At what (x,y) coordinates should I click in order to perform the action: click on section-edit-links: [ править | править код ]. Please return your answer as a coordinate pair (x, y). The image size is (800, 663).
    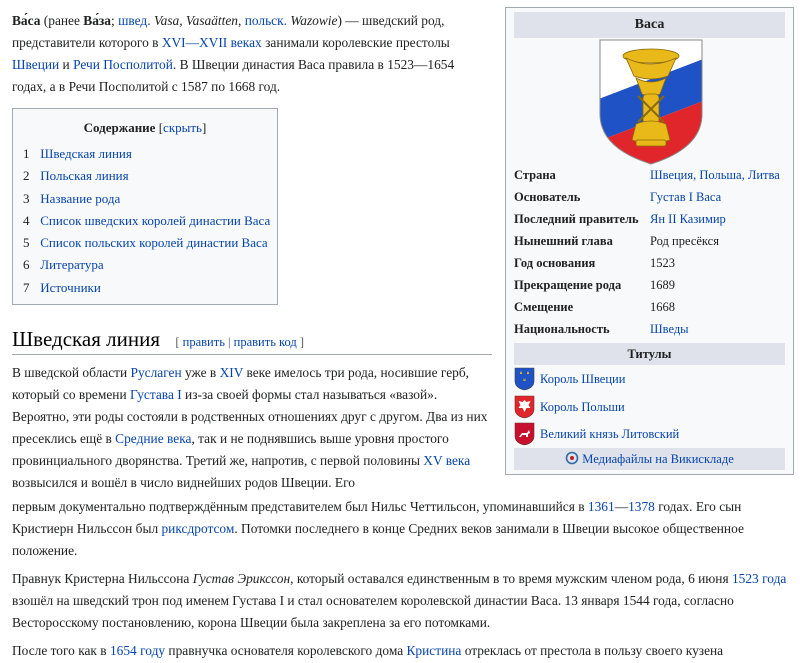
    Looking at the image, I should click on (240, 342).